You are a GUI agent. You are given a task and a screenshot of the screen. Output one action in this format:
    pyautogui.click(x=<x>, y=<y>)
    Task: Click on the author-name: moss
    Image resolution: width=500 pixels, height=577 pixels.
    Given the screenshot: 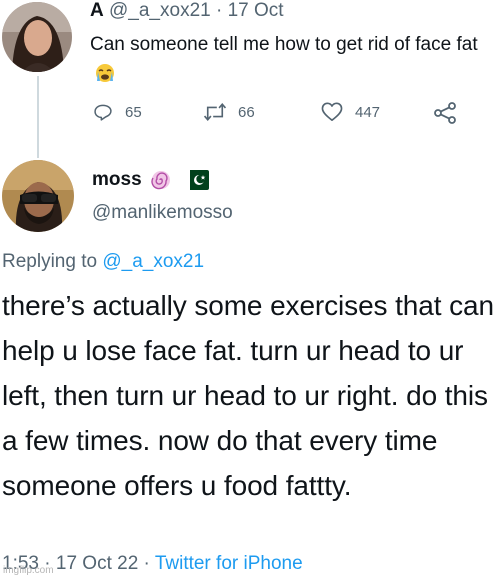 What is the action you would take?
    pyautogui.click(x=117, y=180)
    